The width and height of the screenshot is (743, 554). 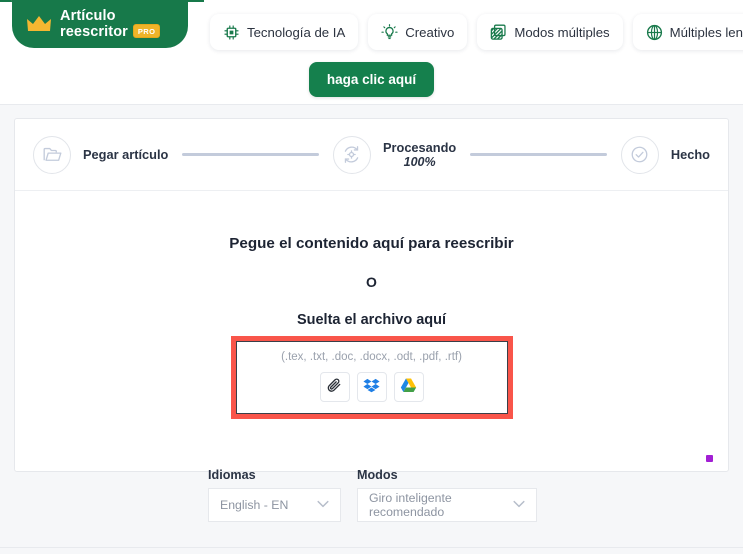 What do you see at coordinates (410, 505) in the screenshot?
I see `mode-value: Giro inteligente recomendado` at bounding box center [410, 505].